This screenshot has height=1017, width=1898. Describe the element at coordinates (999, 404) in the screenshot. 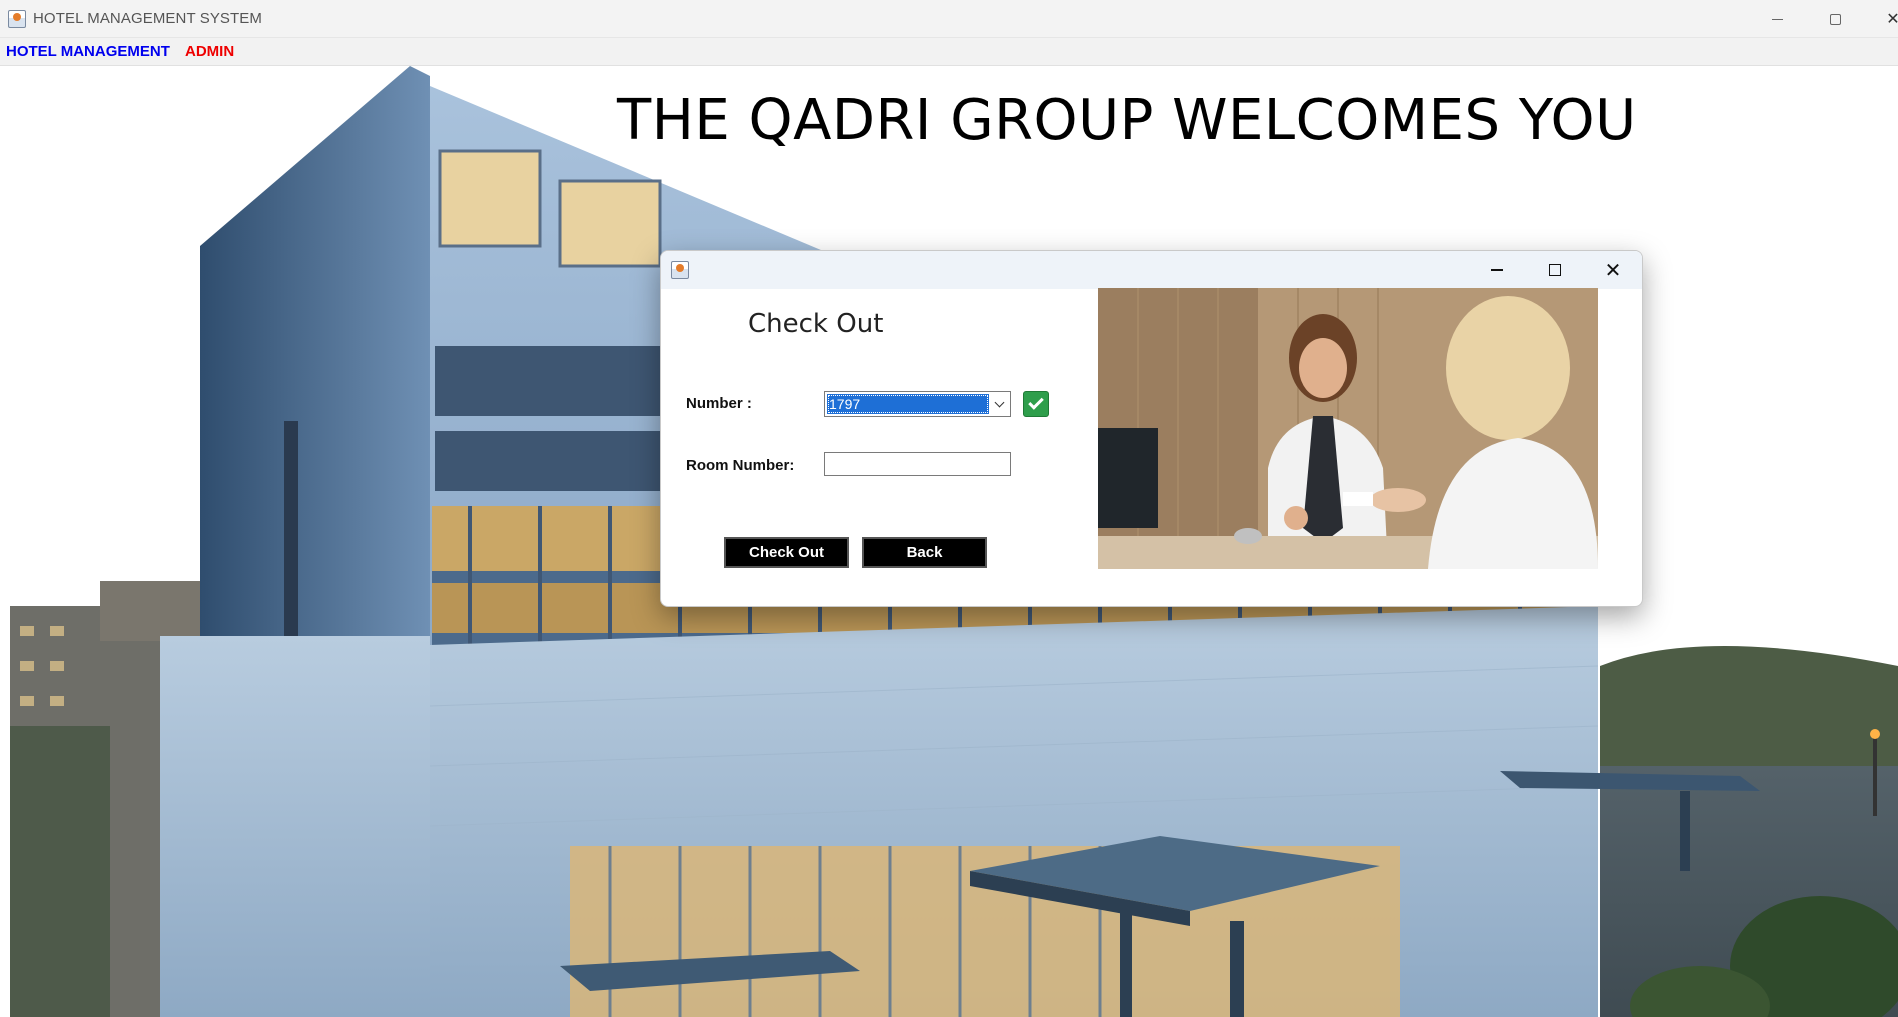

I see `chevron-down-icon` at that location.